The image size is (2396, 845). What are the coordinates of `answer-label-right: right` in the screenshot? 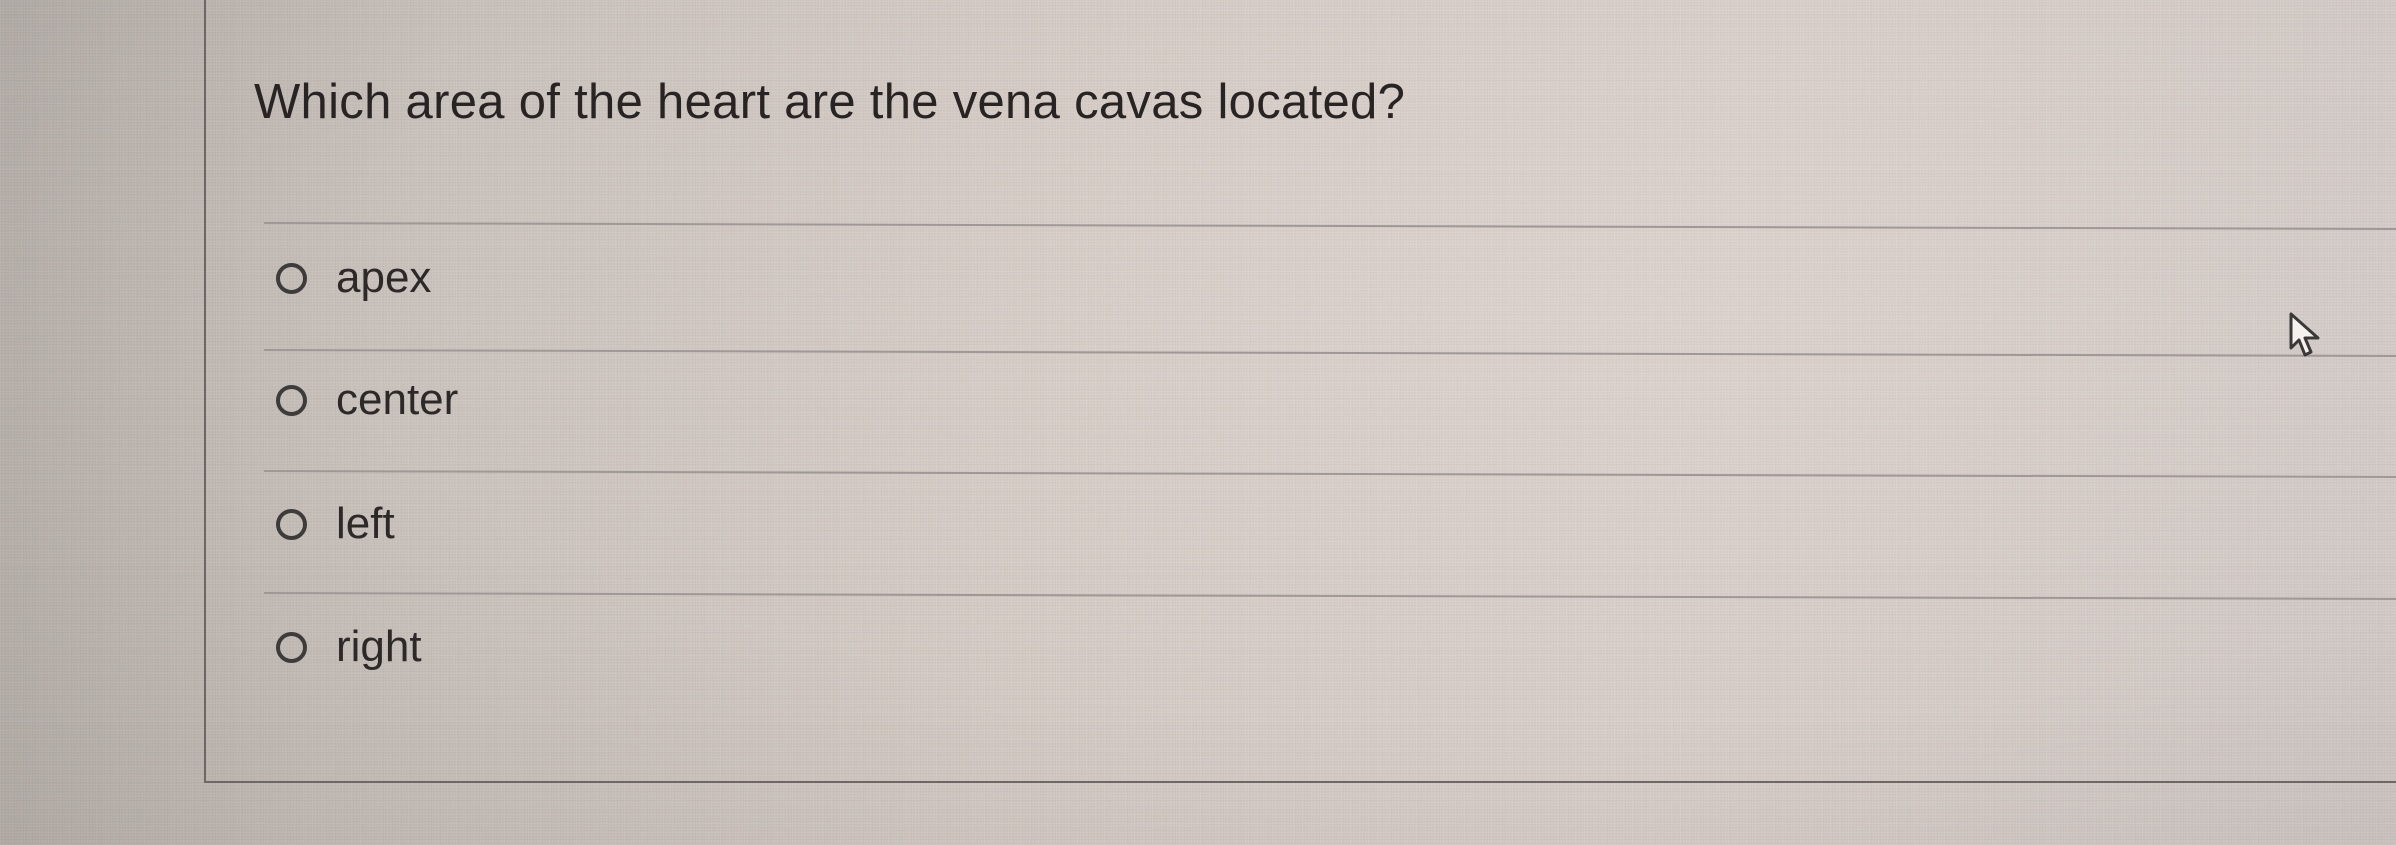 It's located at (379, 646).